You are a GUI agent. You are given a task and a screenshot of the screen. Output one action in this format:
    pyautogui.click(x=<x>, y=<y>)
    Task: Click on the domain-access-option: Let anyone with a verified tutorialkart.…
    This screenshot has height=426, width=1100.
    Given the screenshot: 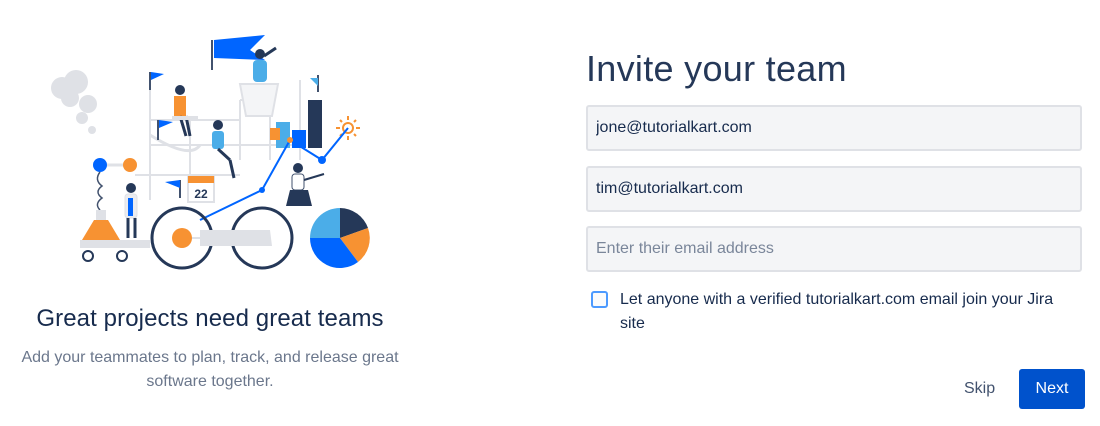 What is the action you would take?
    pyautogui.click(x=836, y=313)
    